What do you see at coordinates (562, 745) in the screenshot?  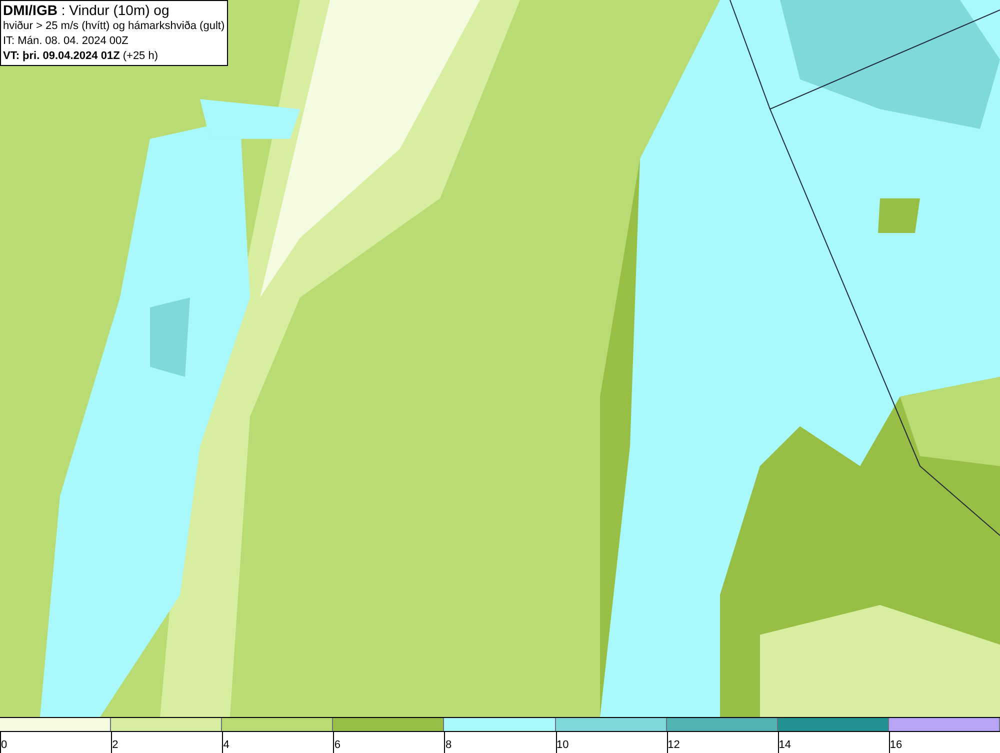 I see `legend-tick-label: 10` at bounding box center [562, 745].